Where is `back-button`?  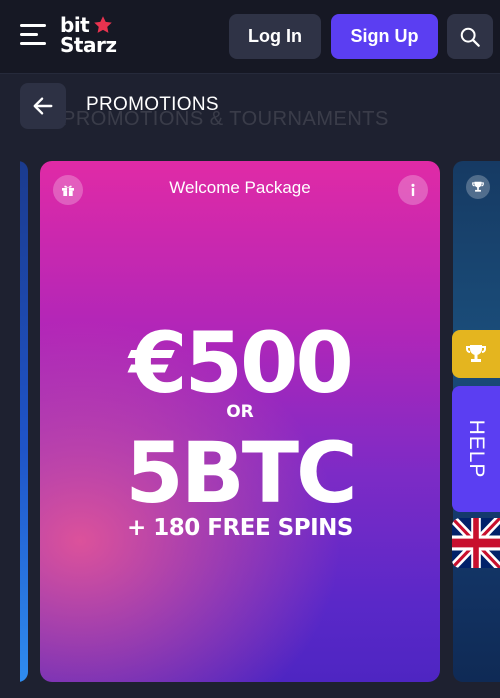
back-button is located at coordinates (43, 106).